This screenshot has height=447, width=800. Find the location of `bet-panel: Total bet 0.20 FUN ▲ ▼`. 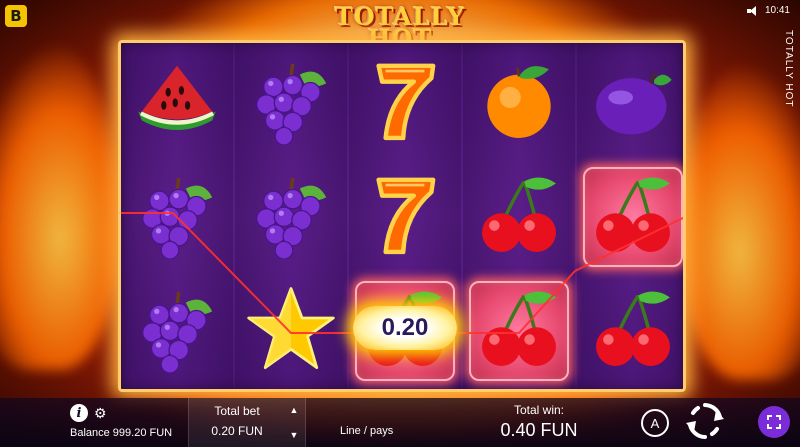

bet-panel: Total bet 0.20 FUN ▲ ▼ is located at coordinates (247, 422).